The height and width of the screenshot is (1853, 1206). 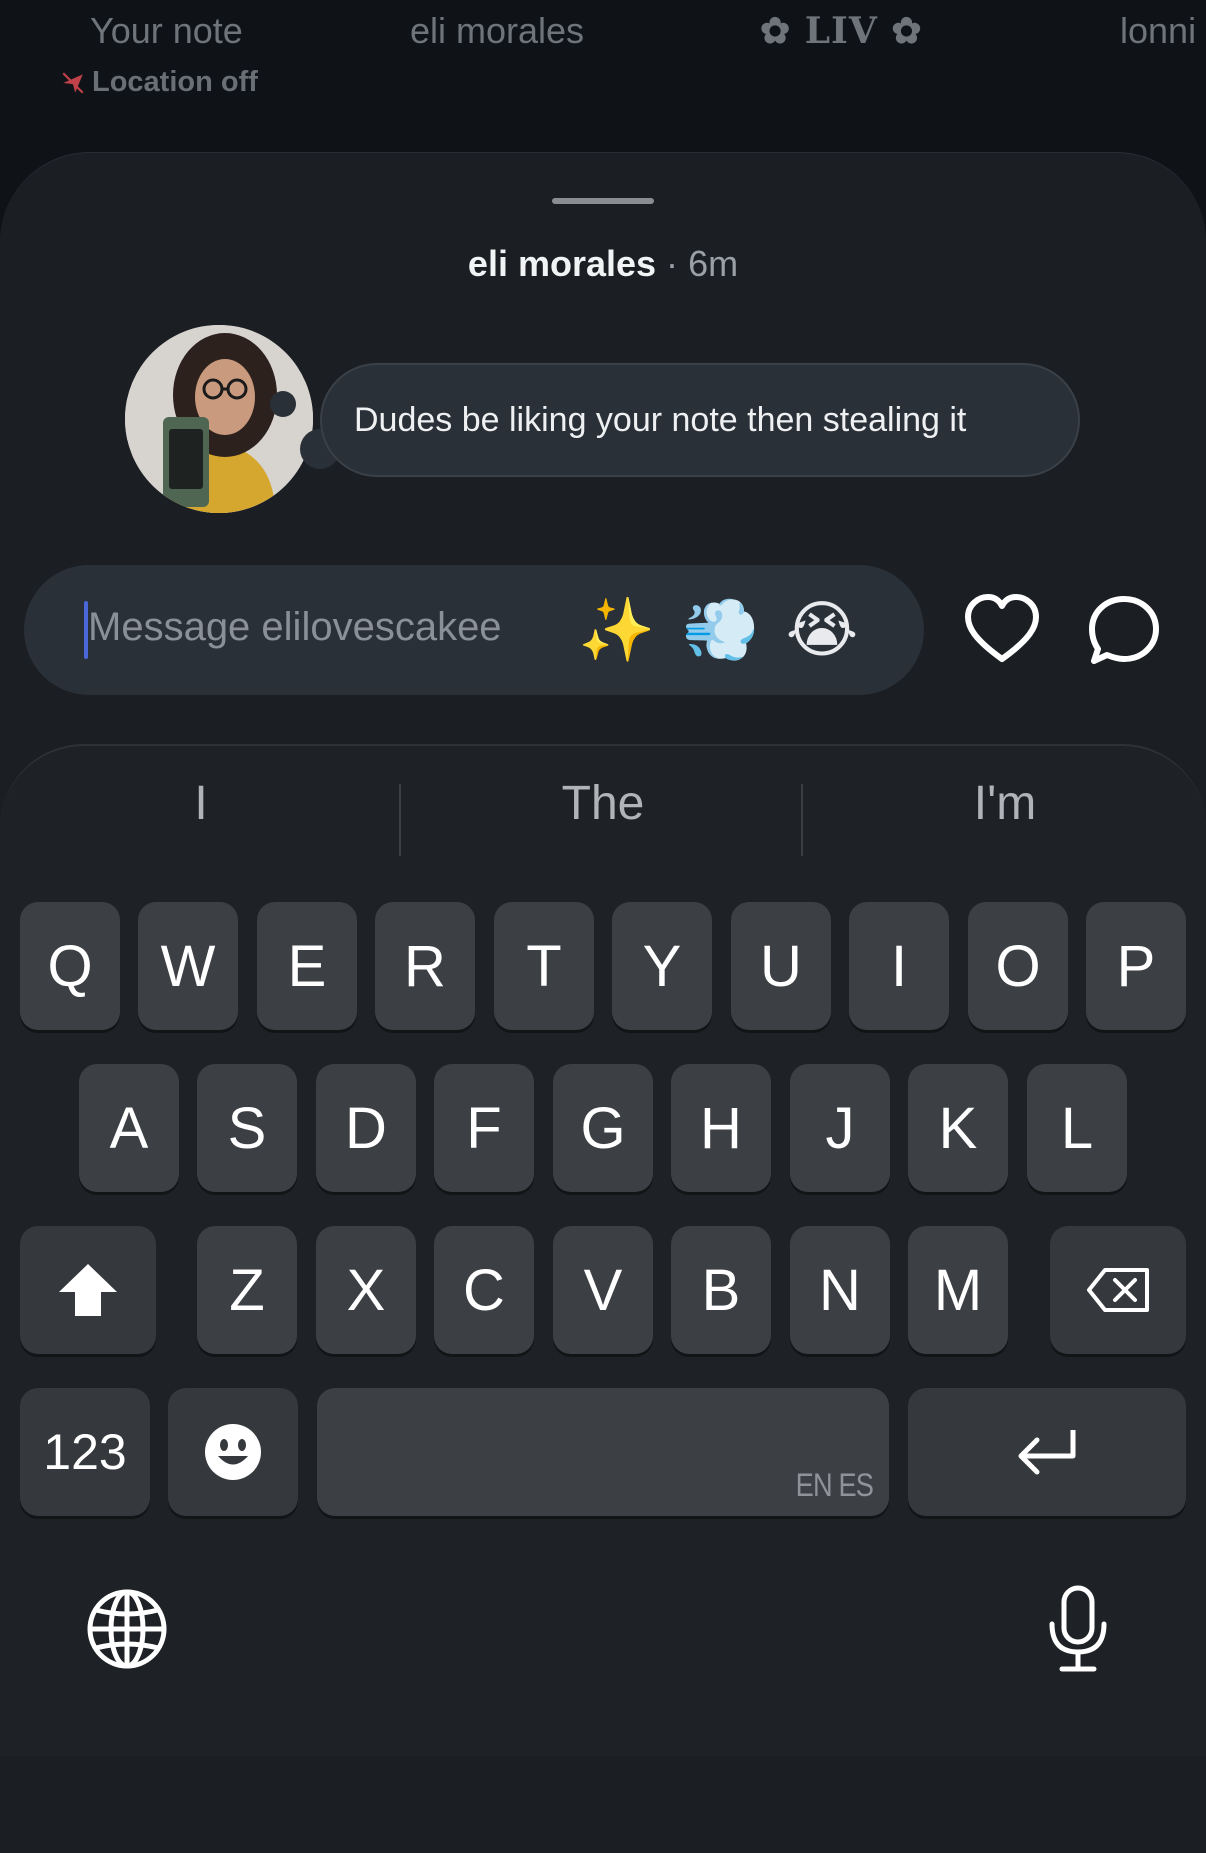 What do you see at coordinates (822, 631) in the screenshot?
I see `crying-reaction-button: 😭` at bounding box center [822, 631].